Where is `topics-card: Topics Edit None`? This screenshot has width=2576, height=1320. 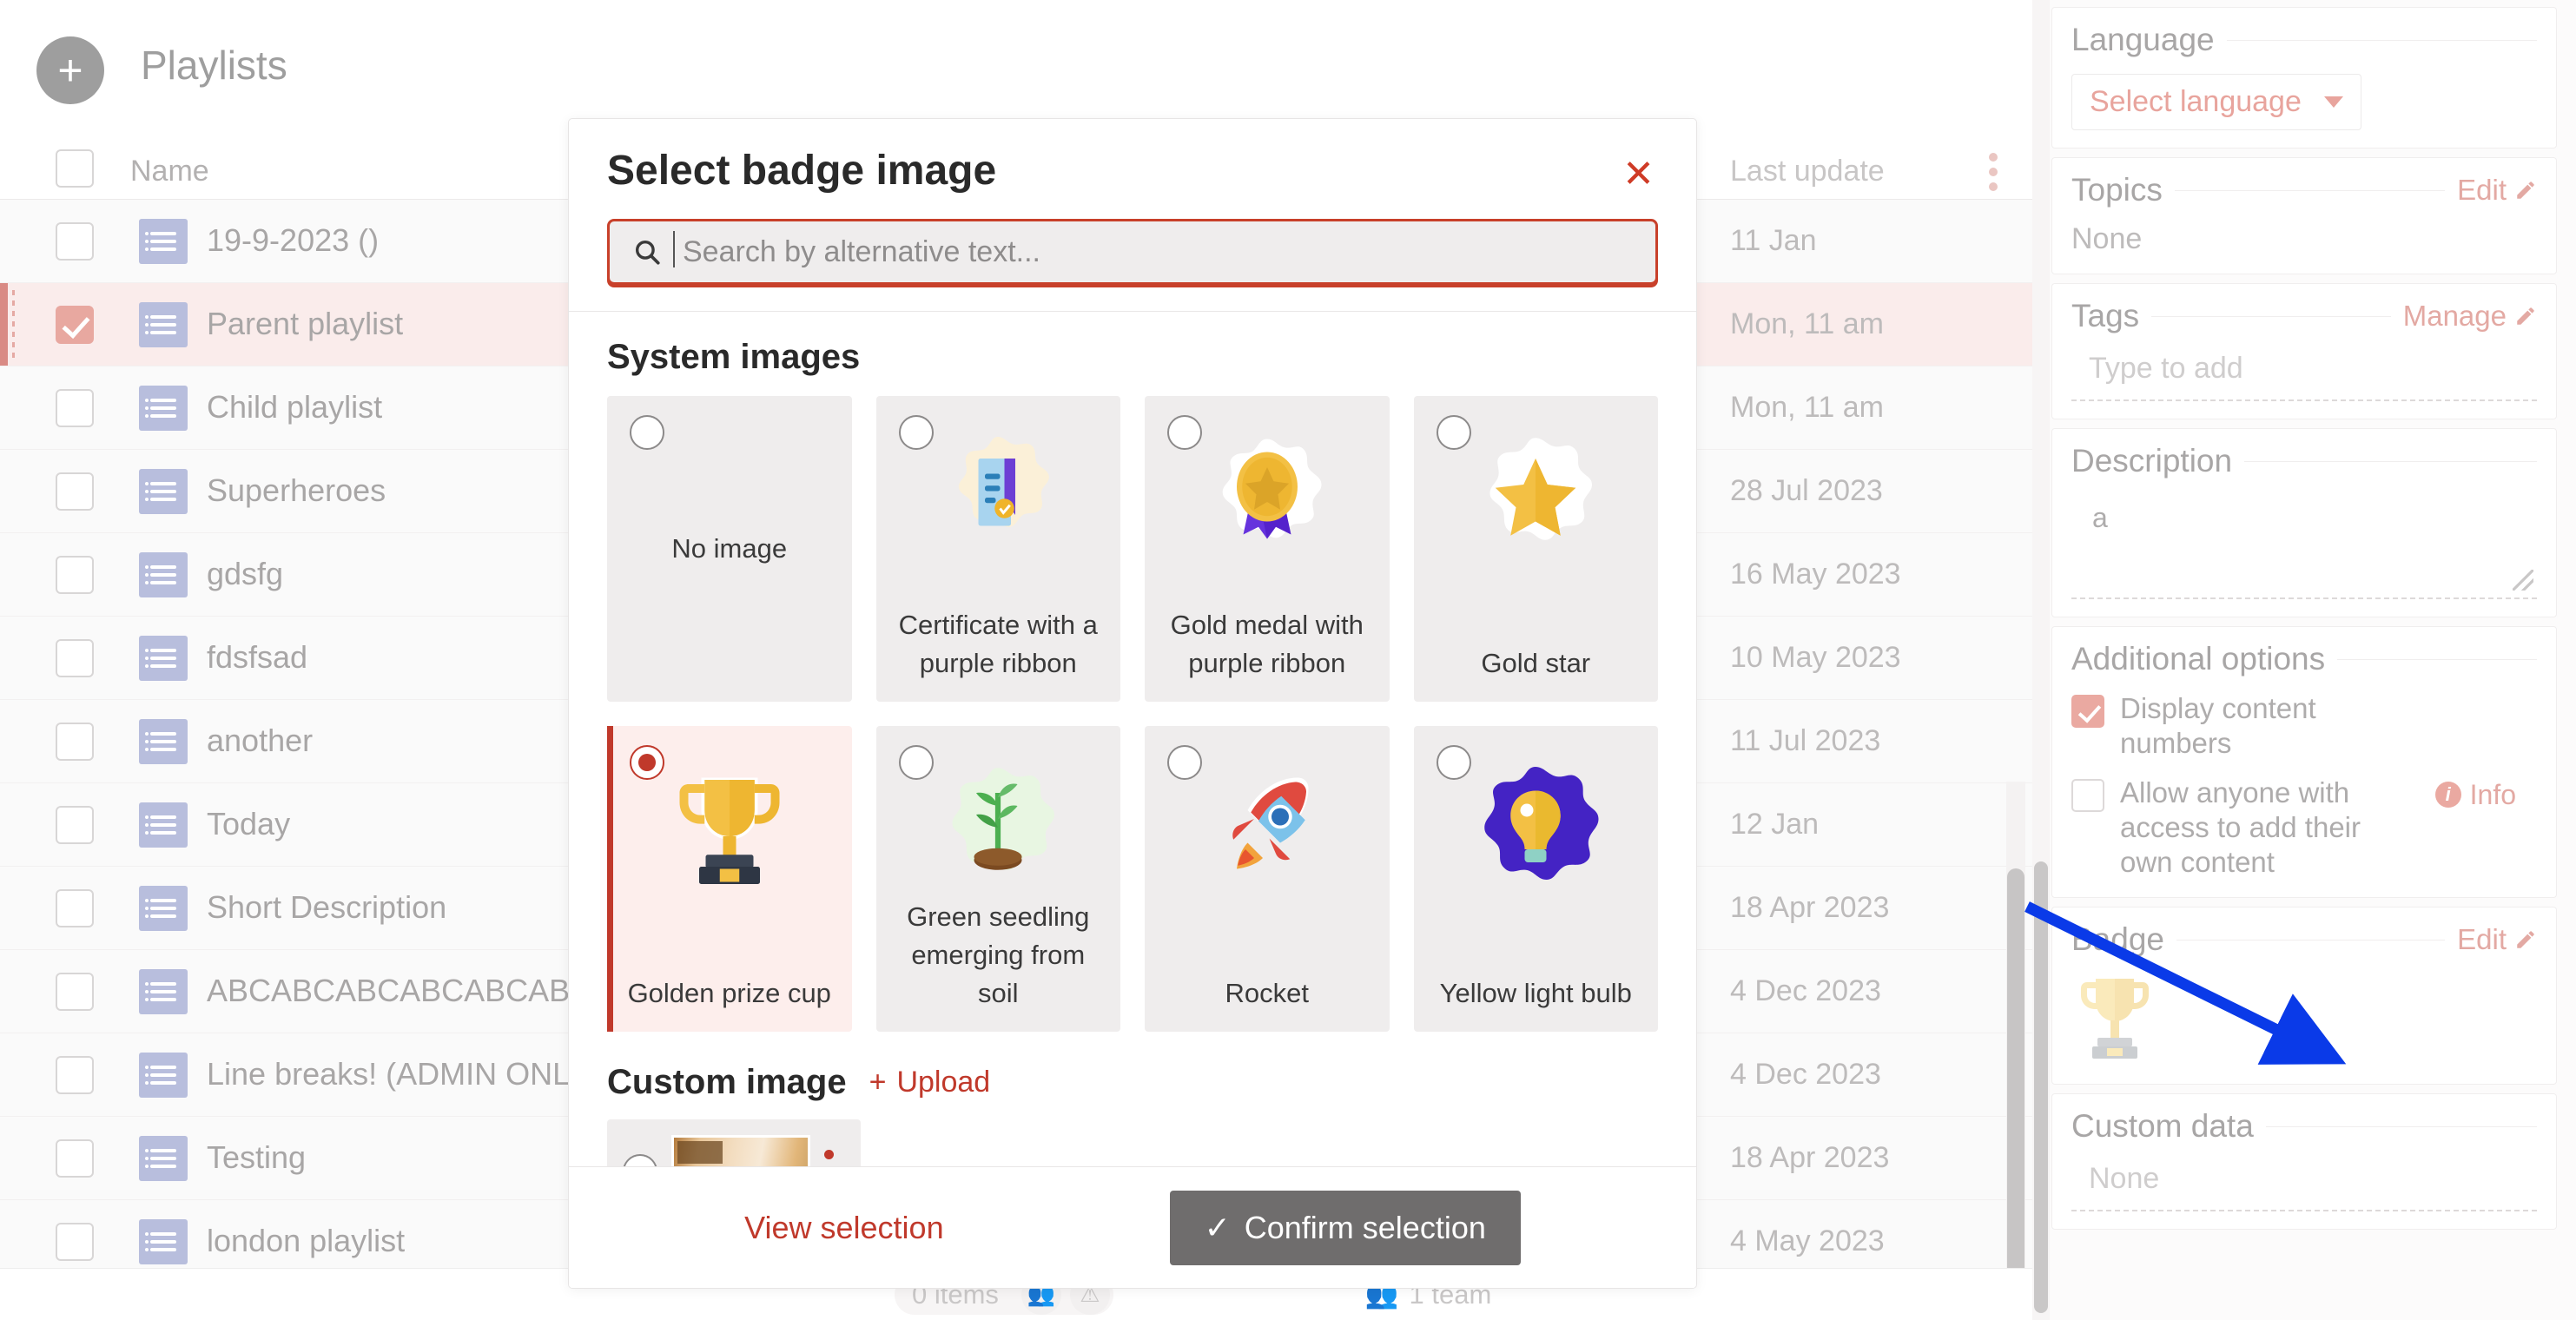
topics-card: Topics Edit None is located at coordinates (2304, 216).